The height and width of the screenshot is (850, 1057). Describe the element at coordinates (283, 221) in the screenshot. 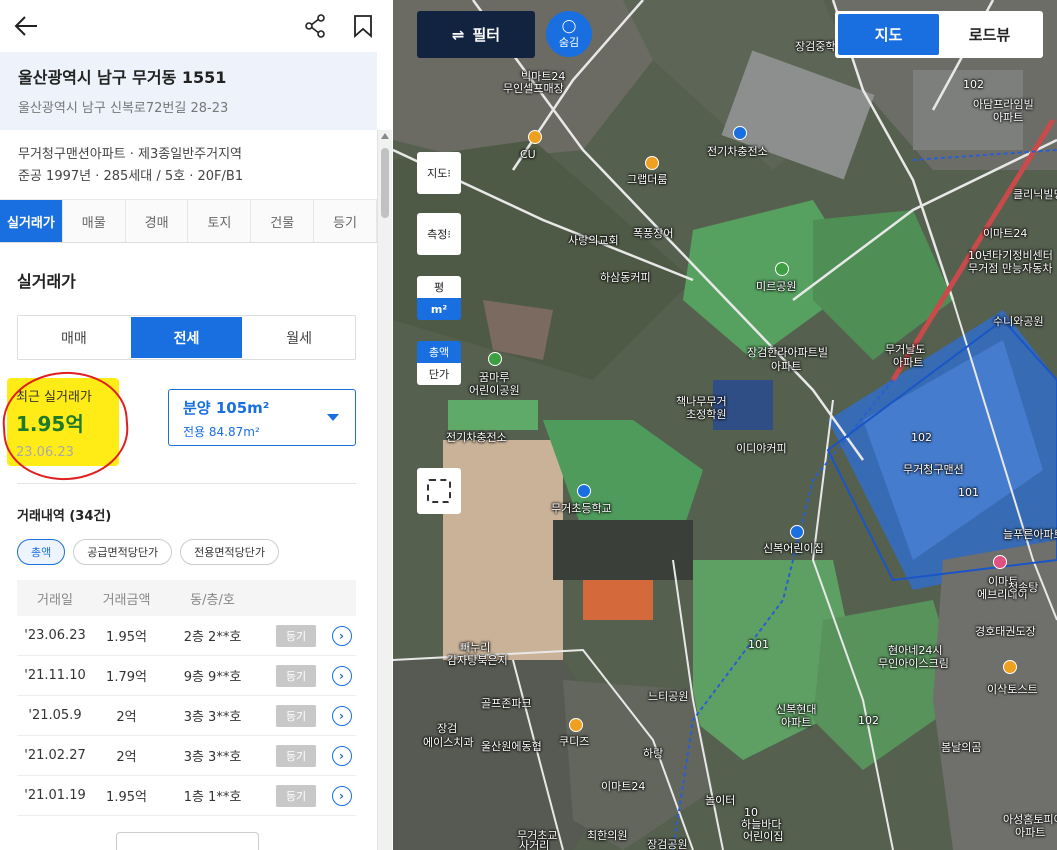

I see `tab-building: 건물` at that location.